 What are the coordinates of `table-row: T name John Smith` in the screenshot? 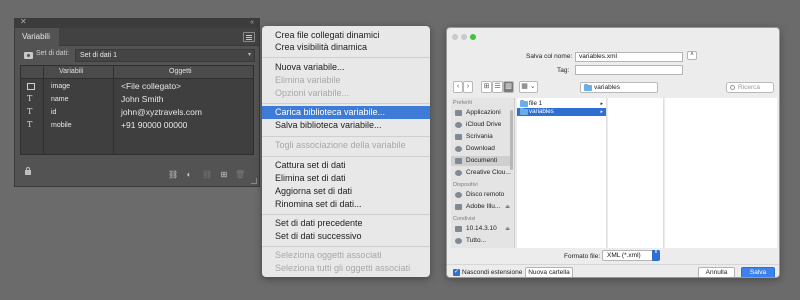 It's located at (137, 99).